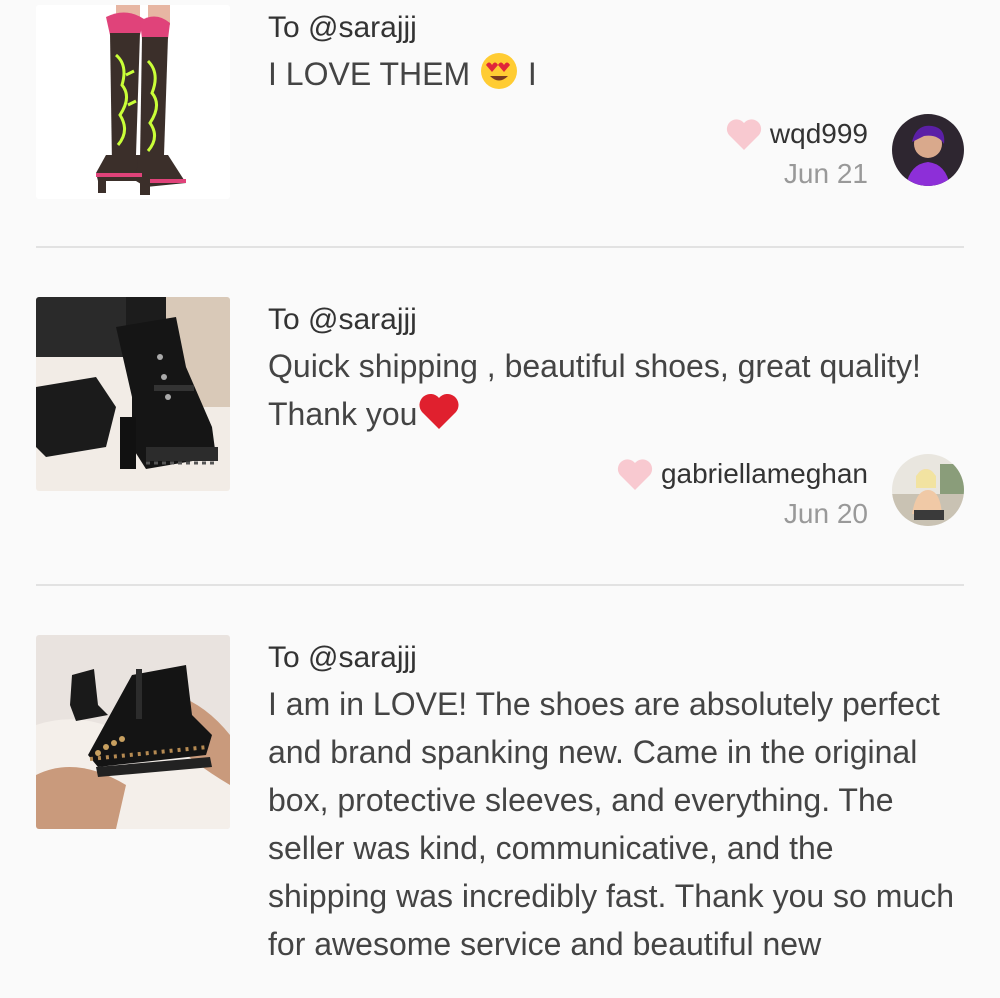  What do you see at coordinates (133, 394) in the screenshot?
I see `product-thumbnail-combat-boots` at bounding box center [133, 394].